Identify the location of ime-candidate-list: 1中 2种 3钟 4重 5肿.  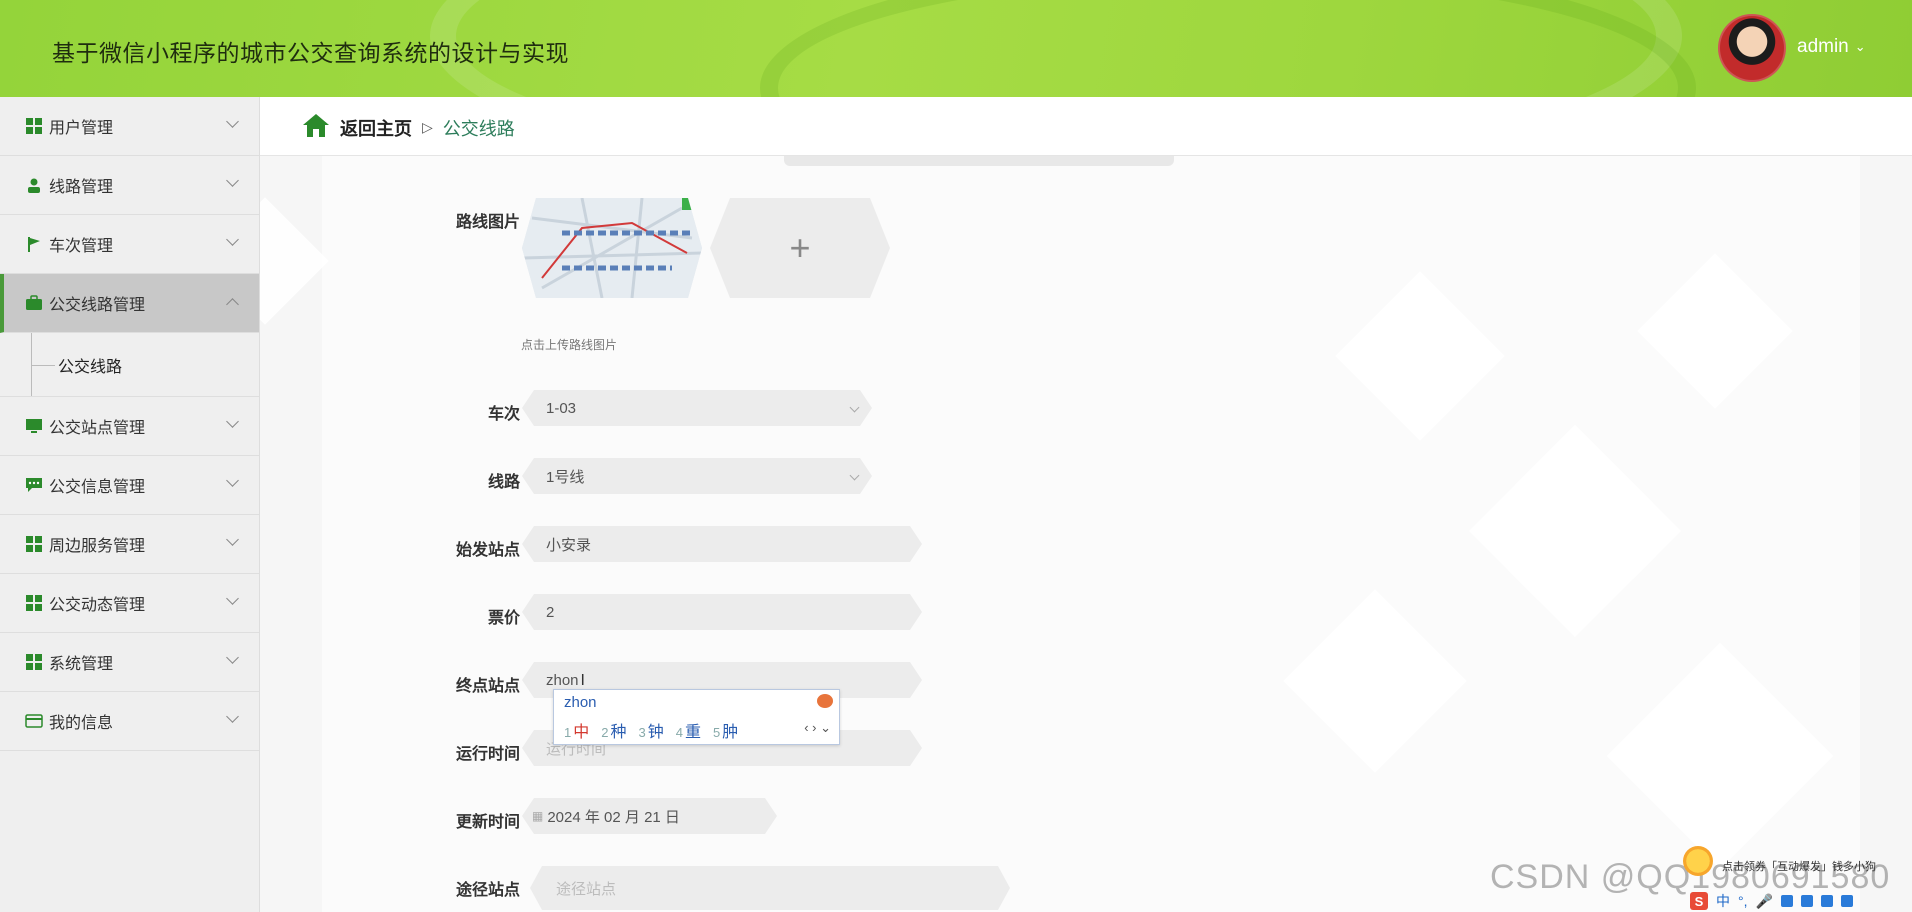
(651, 730).